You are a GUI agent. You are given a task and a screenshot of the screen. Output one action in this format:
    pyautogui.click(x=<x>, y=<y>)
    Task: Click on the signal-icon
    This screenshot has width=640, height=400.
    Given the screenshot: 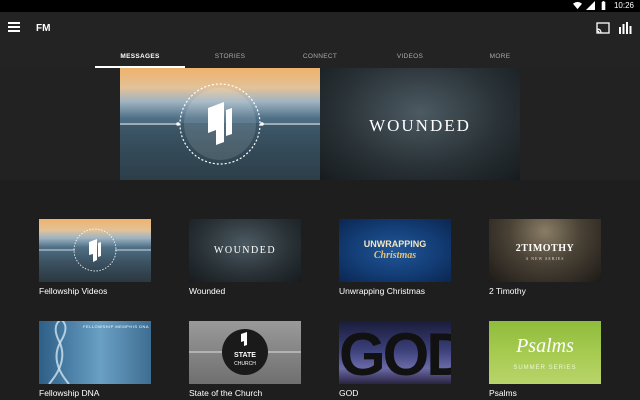 What is the action you would take?
    pyautogui.click(x=590, y=5)
    